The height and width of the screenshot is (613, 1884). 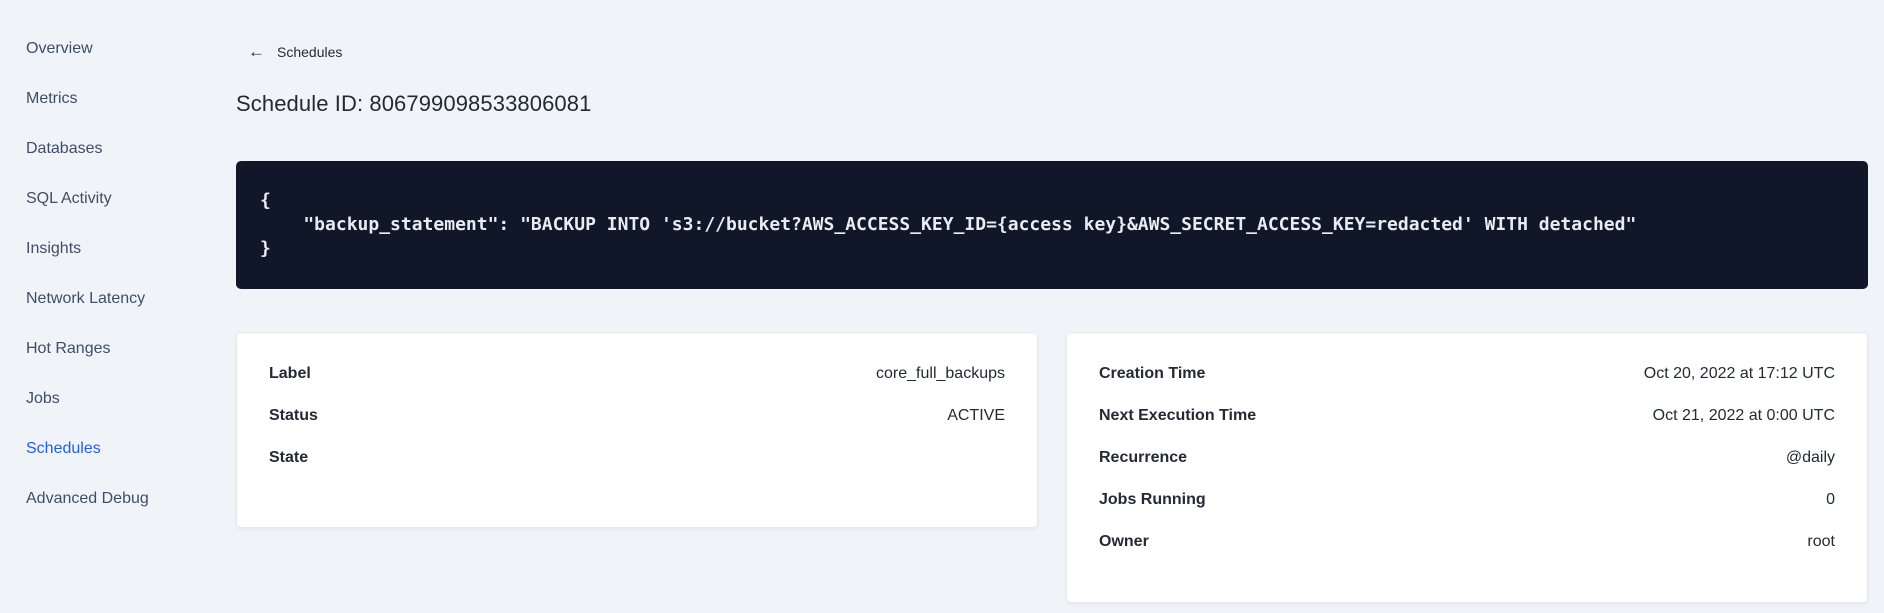 What do you see at coordinates (1743, 415) in the screenshot?
I see `detail-value: Oct 21, 2022 at 0:00 UTC` at bounding box center [1743, 415].